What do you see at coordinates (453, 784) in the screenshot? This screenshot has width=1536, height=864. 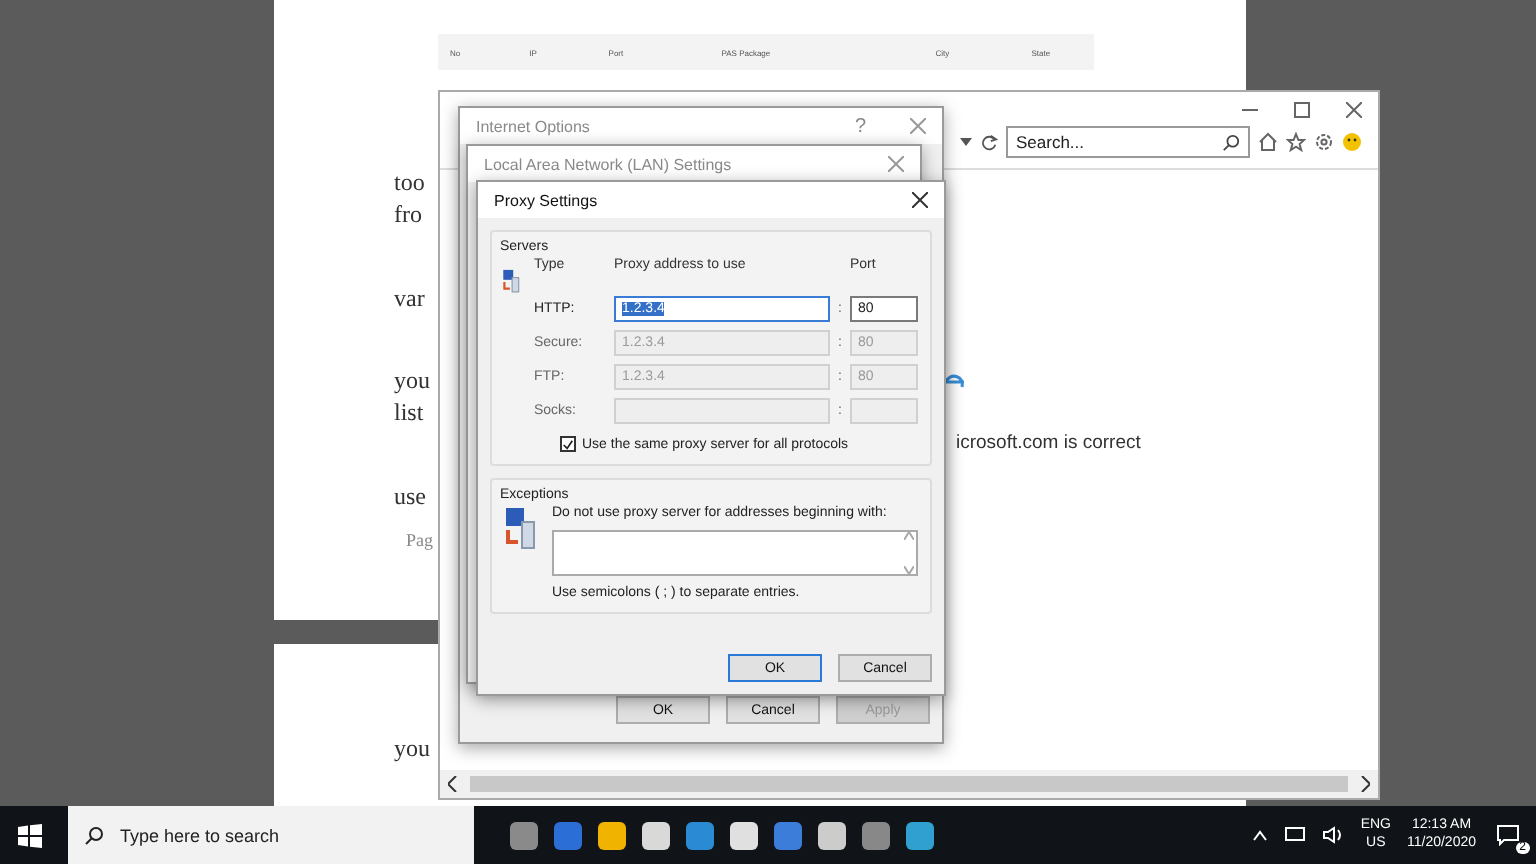 I see `scroll-left-icon` at bounding box center [453, 784].